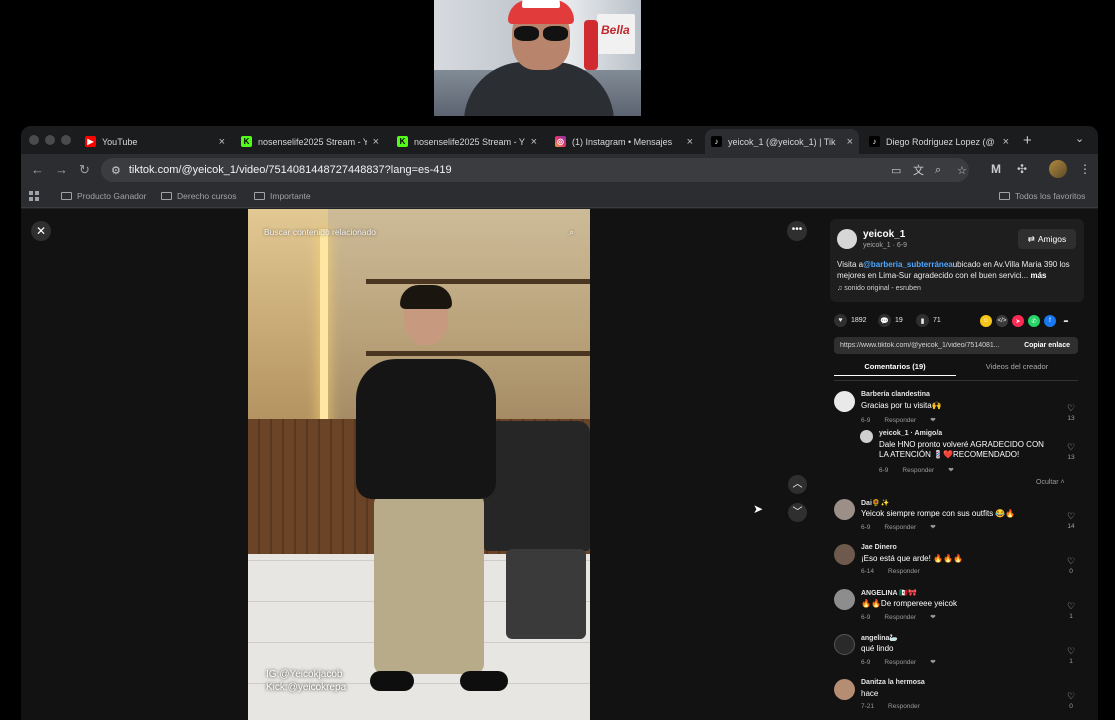 The image size is (1115, 720). What do you see at coordinates (884, 234) in the screenshot?
I see `author-name: yeicok_1` at bounding box center [884, 234].